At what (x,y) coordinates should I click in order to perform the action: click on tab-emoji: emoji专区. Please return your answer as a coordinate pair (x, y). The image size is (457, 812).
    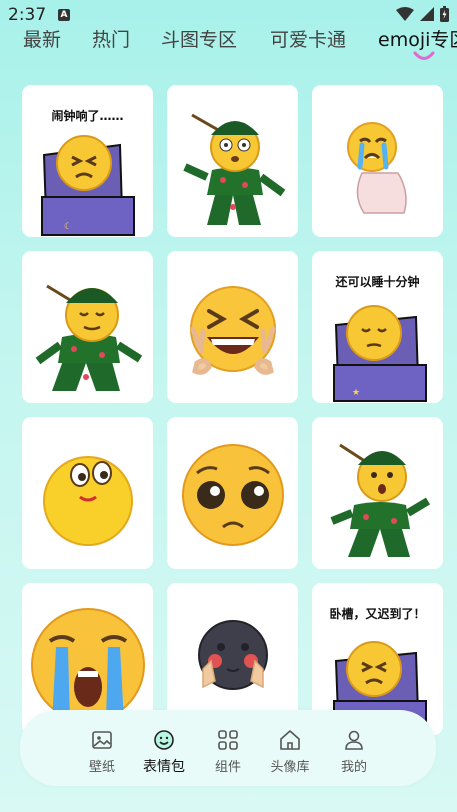
    Looking at the image, I should click on (417, 40).